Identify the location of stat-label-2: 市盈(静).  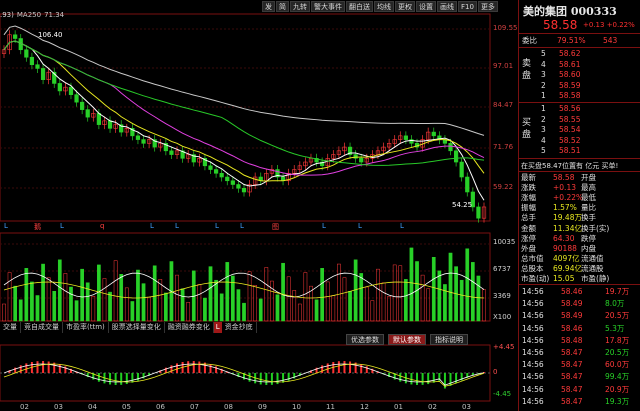
(595, 278).